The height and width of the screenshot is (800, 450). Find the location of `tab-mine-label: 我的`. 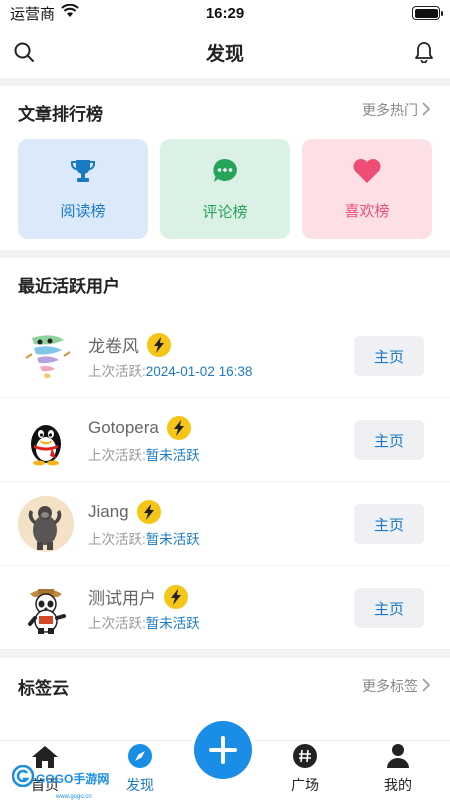

tab-mine-label: 我的 is located at coordinates (398, 785).